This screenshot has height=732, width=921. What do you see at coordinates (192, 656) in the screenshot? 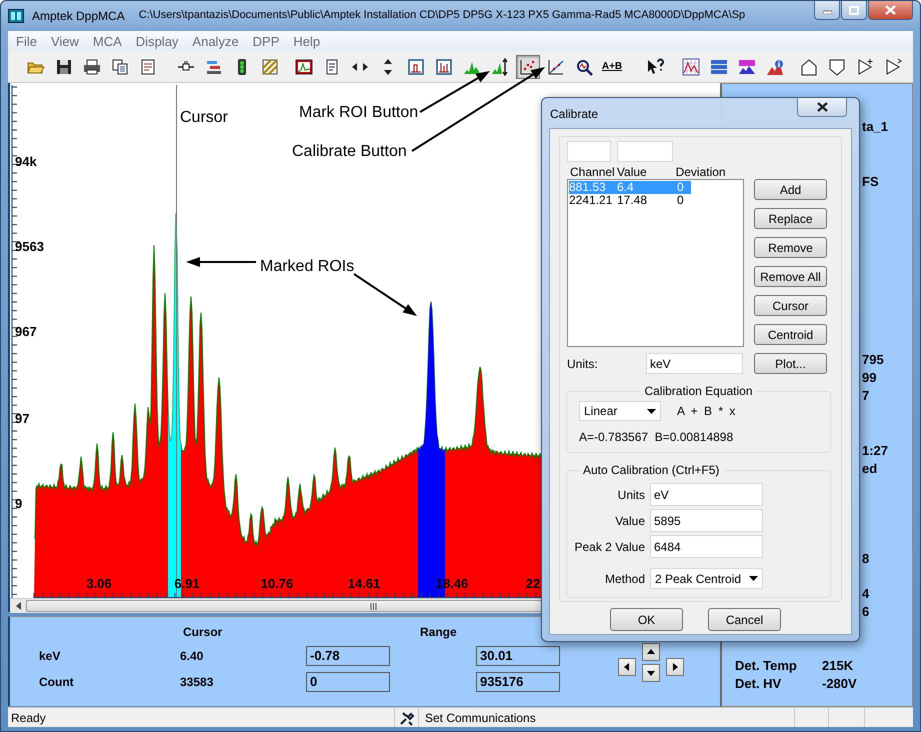
I see `cursor-value: 6.40` at bounding box center [192, 656].